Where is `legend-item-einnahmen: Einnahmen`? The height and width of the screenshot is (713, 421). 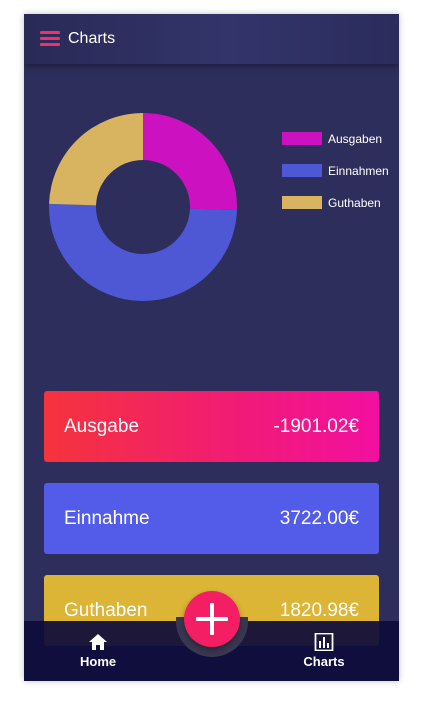
legend-item-einnahmen: Einnahmen is located at coordinates (335, 170).